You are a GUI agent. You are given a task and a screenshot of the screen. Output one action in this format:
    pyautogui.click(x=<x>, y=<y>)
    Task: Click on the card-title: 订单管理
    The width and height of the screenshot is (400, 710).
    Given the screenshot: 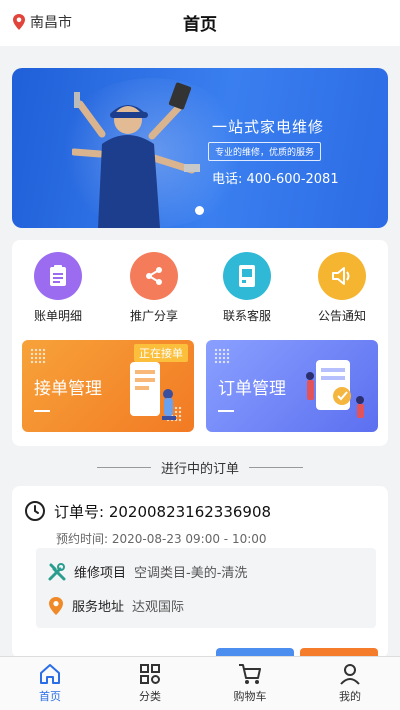 What is the action you would take?
    pyautogui.click(x=252, y=389)
    